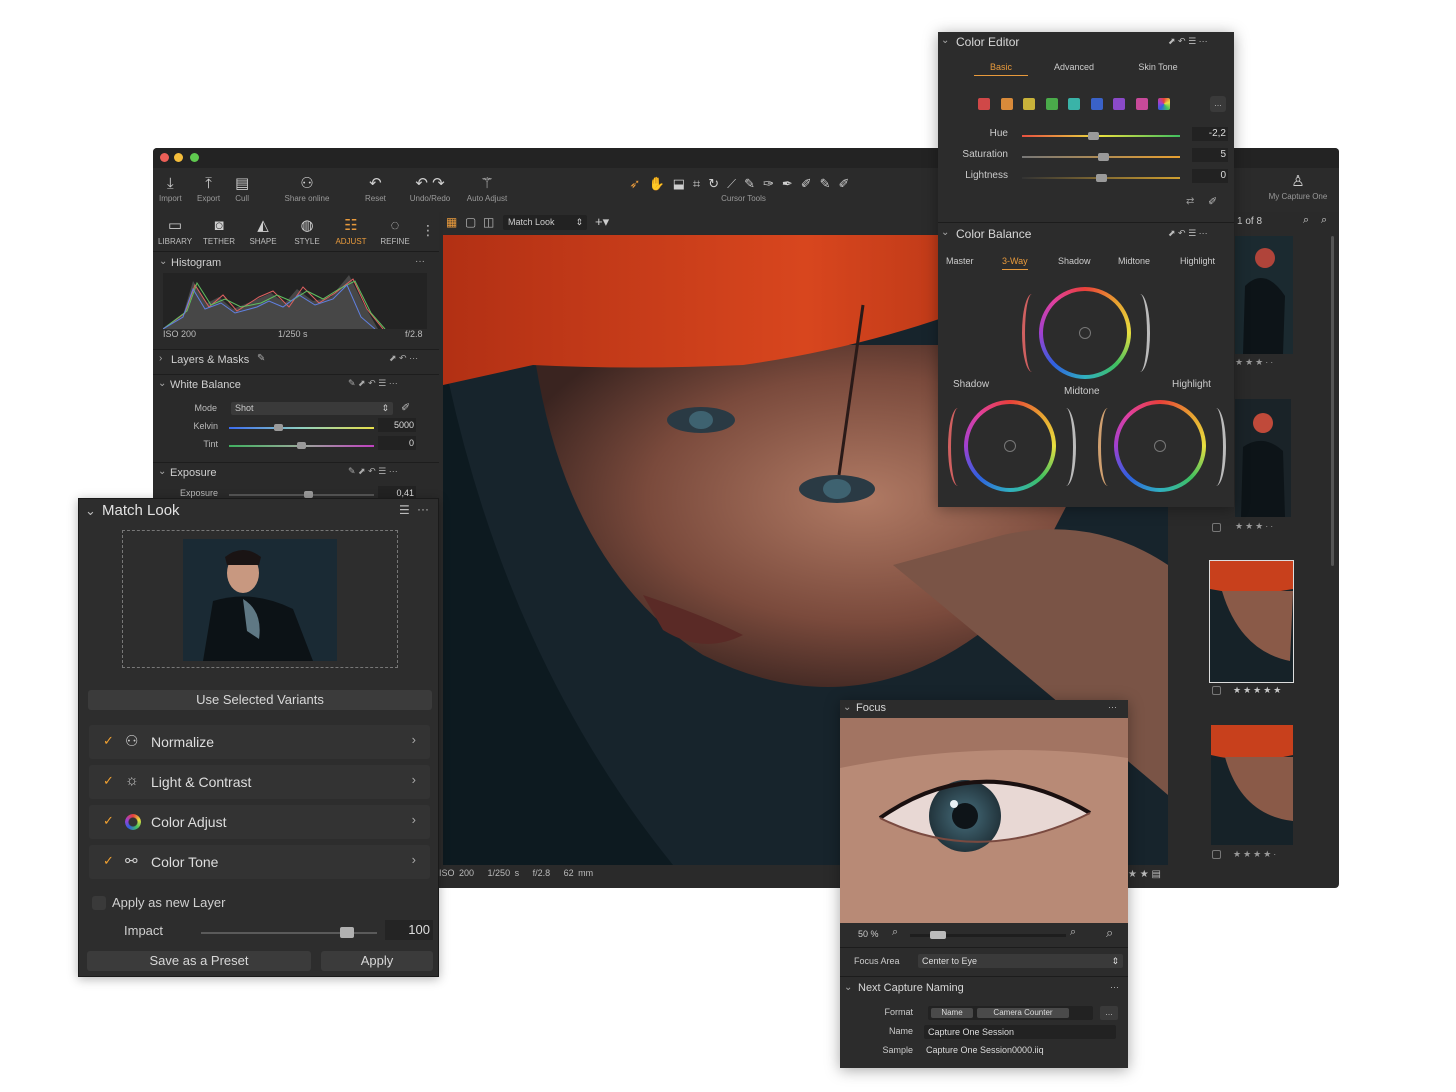 This screenshot has width=1456, height=1092. Describe the element at coordinates (377, 961) in the screenshot. I see `apply-button: Apply` at that location.